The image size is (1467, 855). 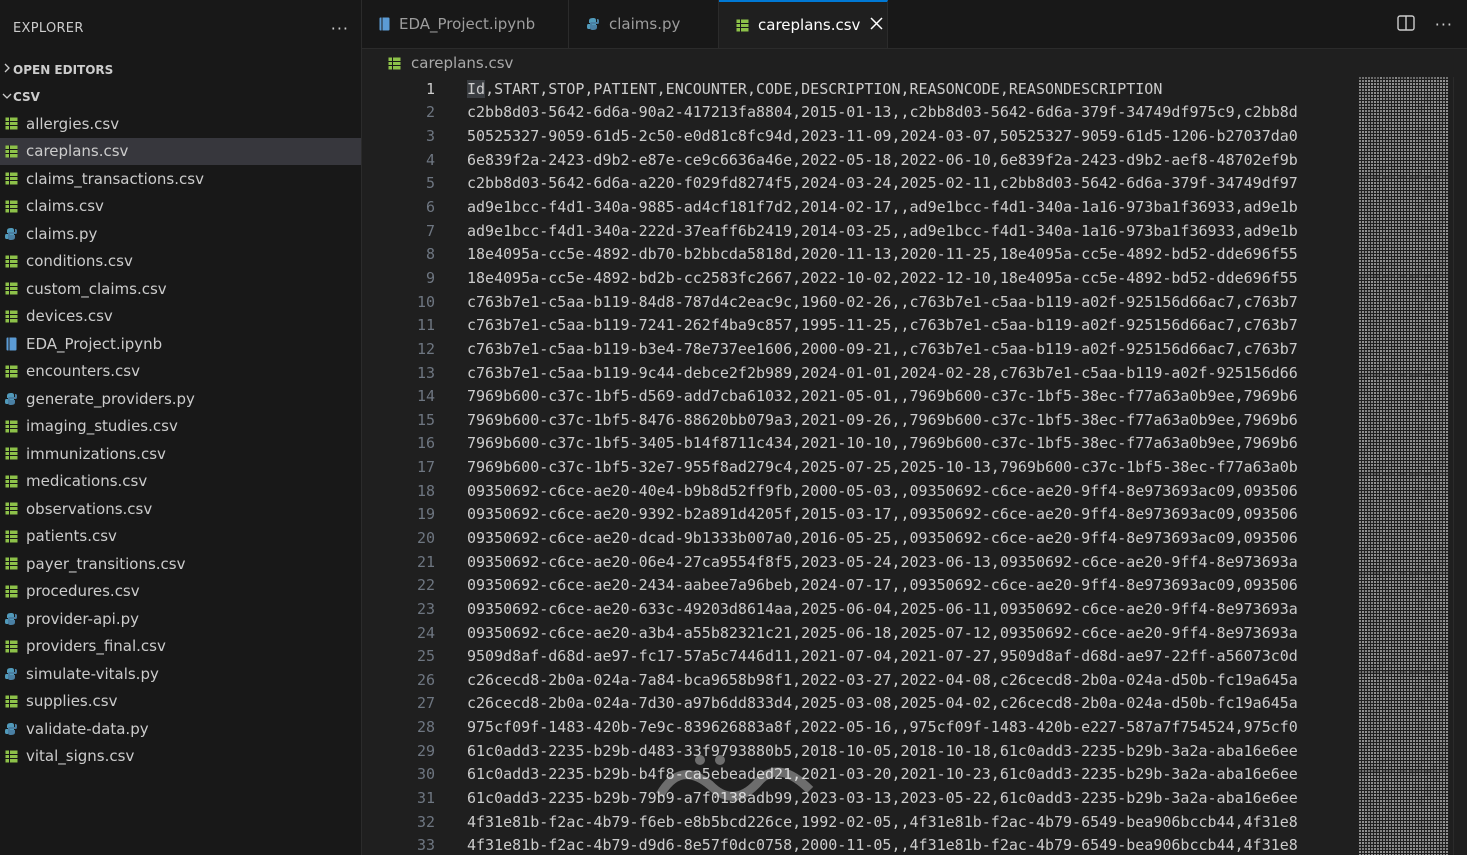 What do you see at coordinates (180, 317) in the screenshot?
I see `file-item: devices.csv` at bounding box center [180, 317].